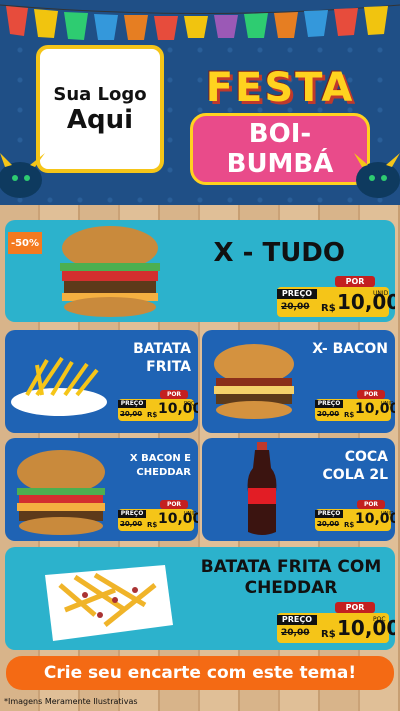 The width and height of the screenshot is (400, 711). What do you see at coordinates (59, 386) in the screenshot?
I see `fries-image` at bounding box center [59, 386].